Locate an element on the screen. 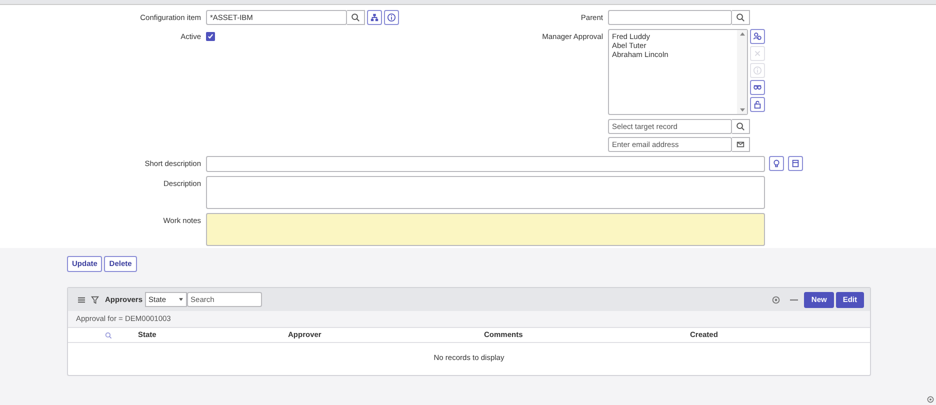 This screenshot has width=936, height=405. lock-button is located at coordinates (757, 104).